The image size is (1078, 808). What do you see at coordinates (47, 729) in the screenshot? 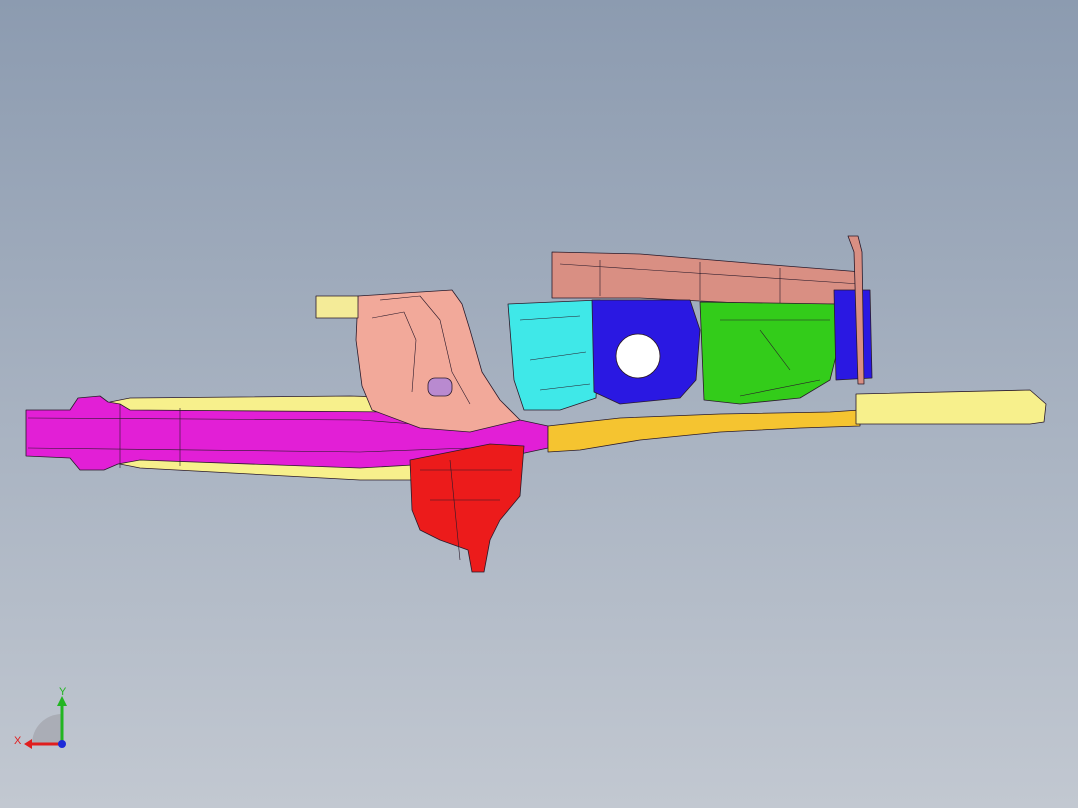
I see `triad-plane-quadrant` at bounding box center [47, 729].